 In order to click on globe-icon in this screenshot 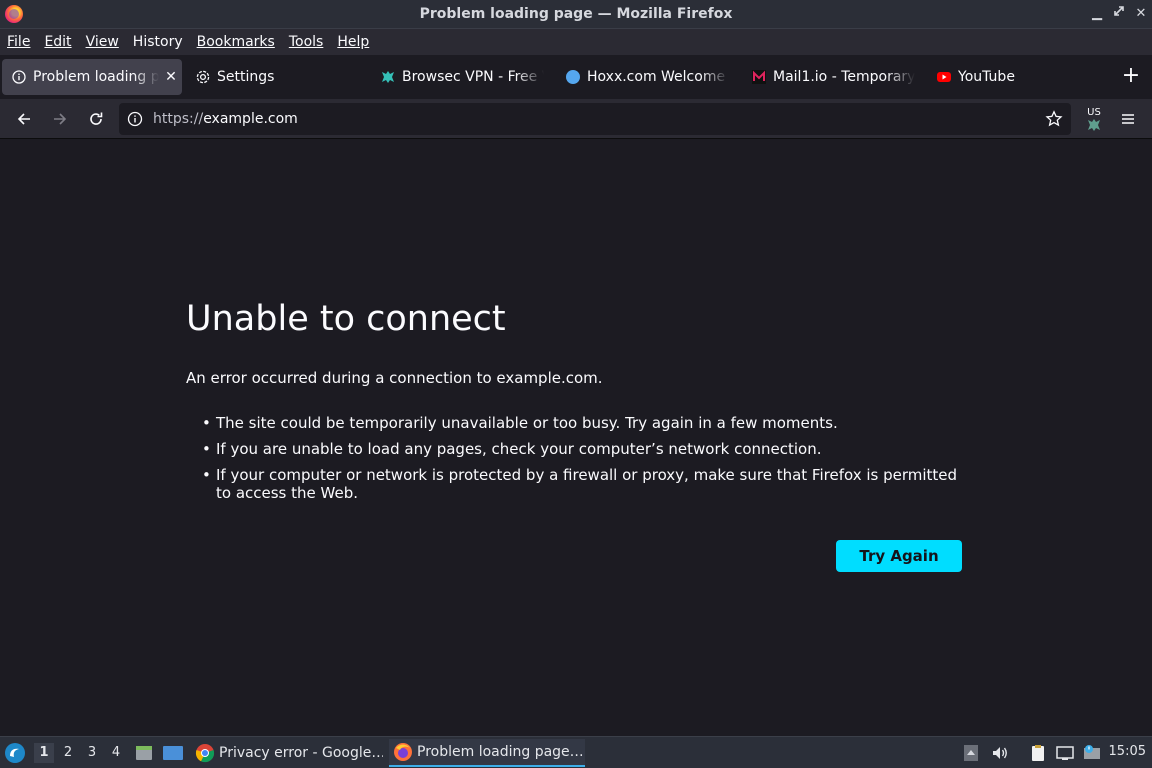, I will do `click(573, 77)`.